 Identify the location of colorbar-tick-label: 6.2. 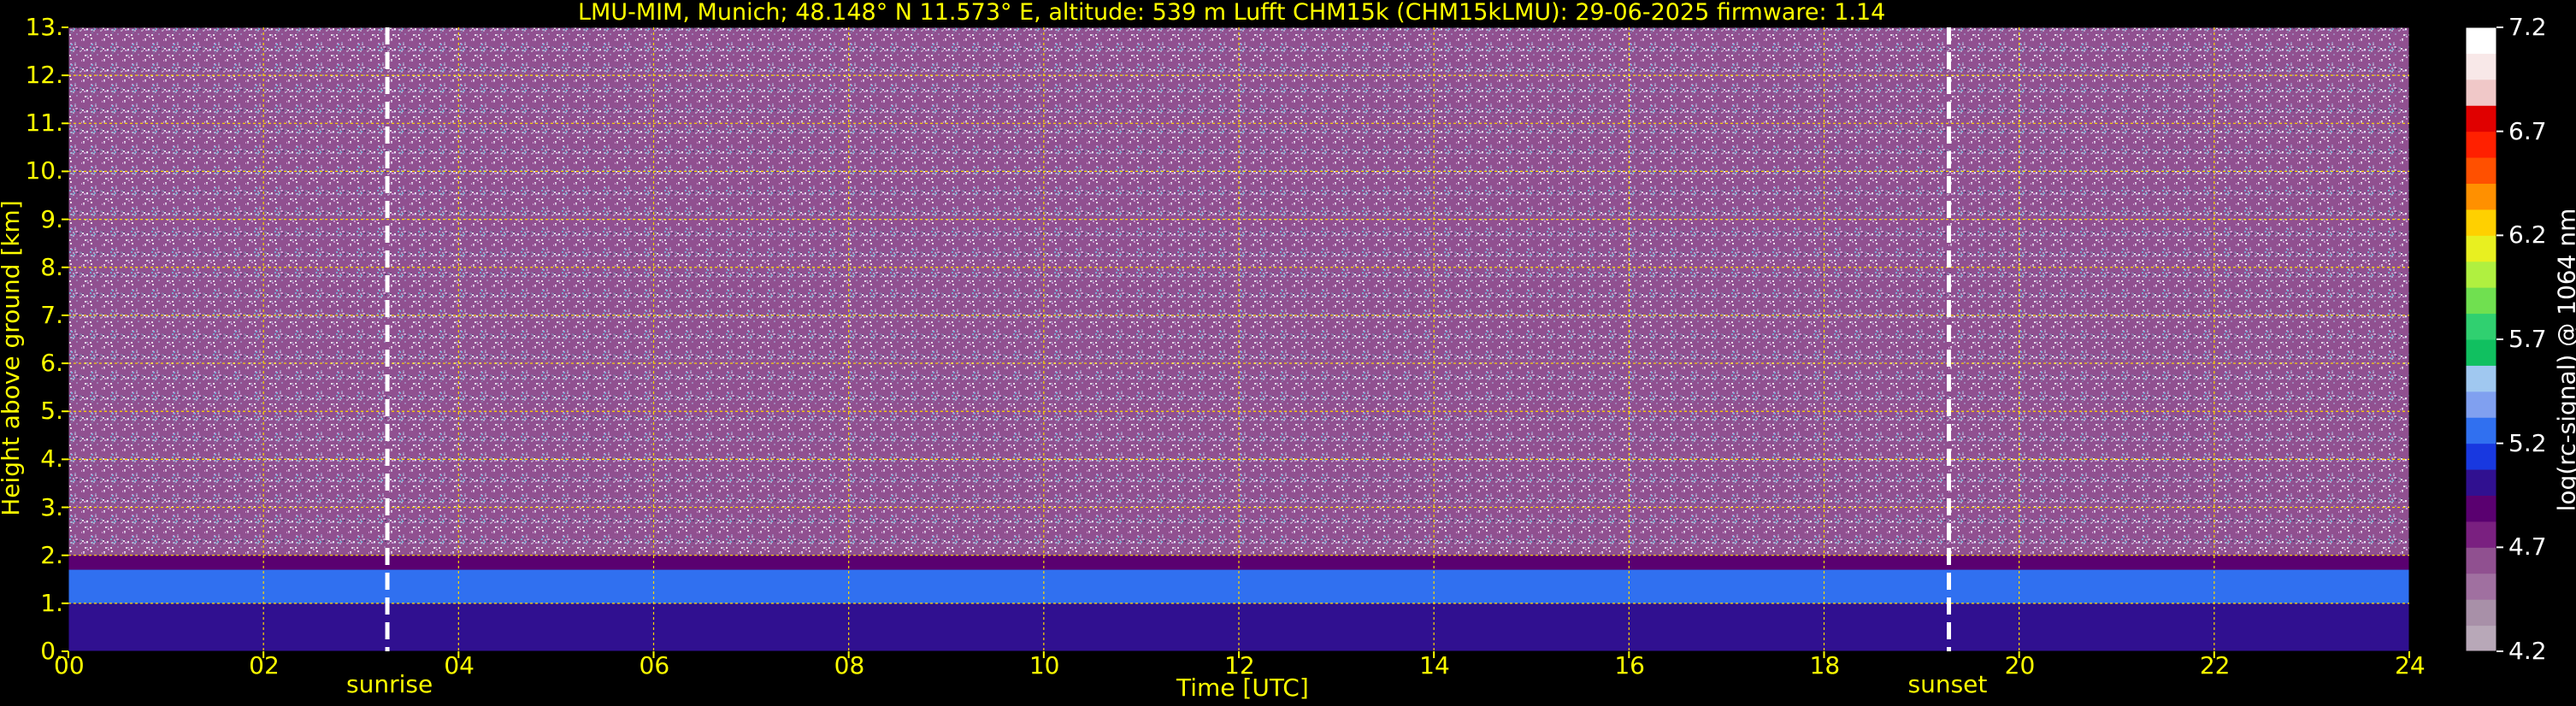
(2527, 235).